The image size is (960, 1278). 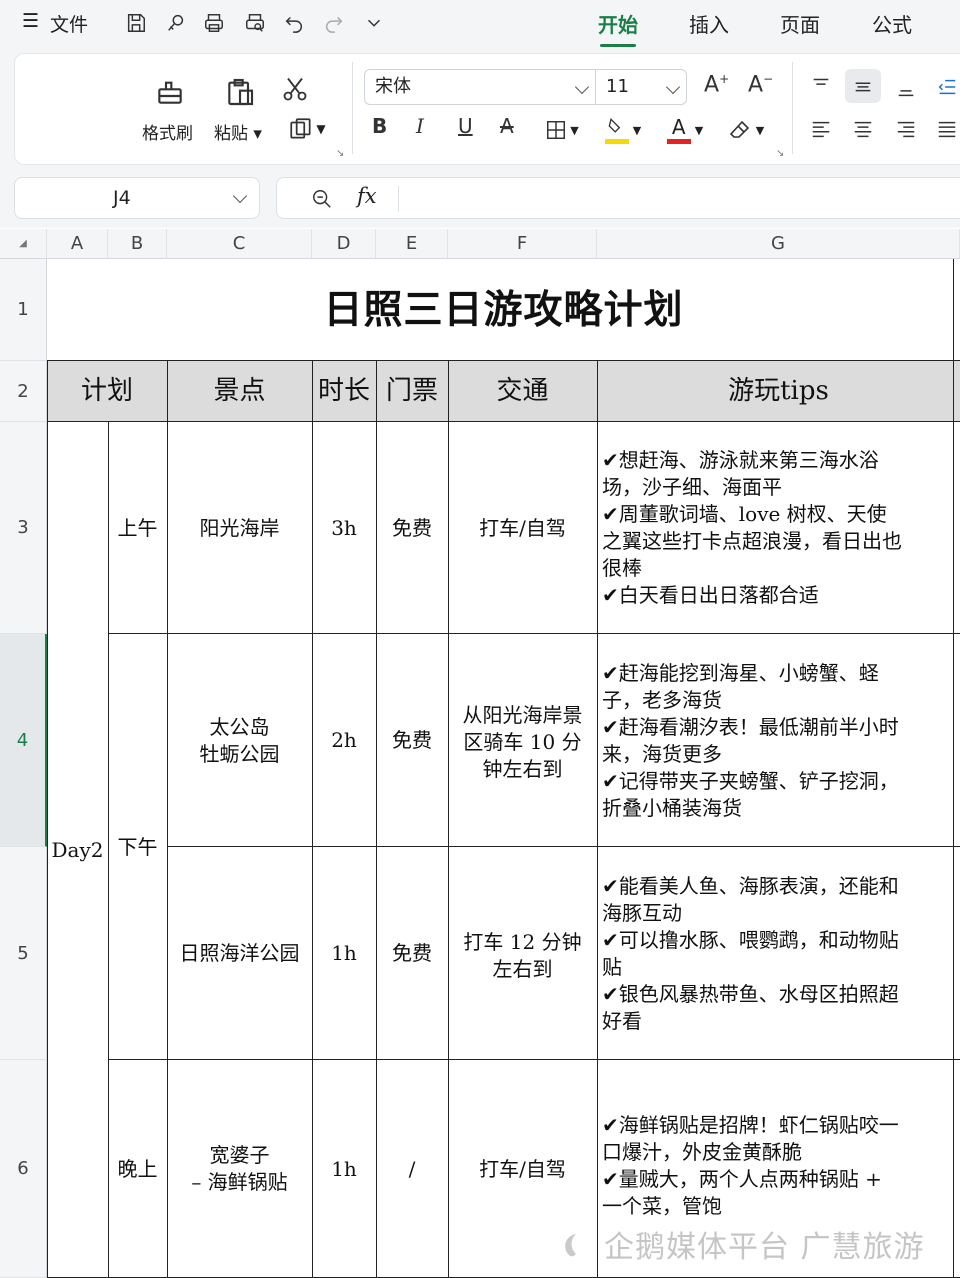 What do you see at coordinates (137, 847) in the screenshot?
I see `period-afternoon: 下午` at bounding box center [137, 847].